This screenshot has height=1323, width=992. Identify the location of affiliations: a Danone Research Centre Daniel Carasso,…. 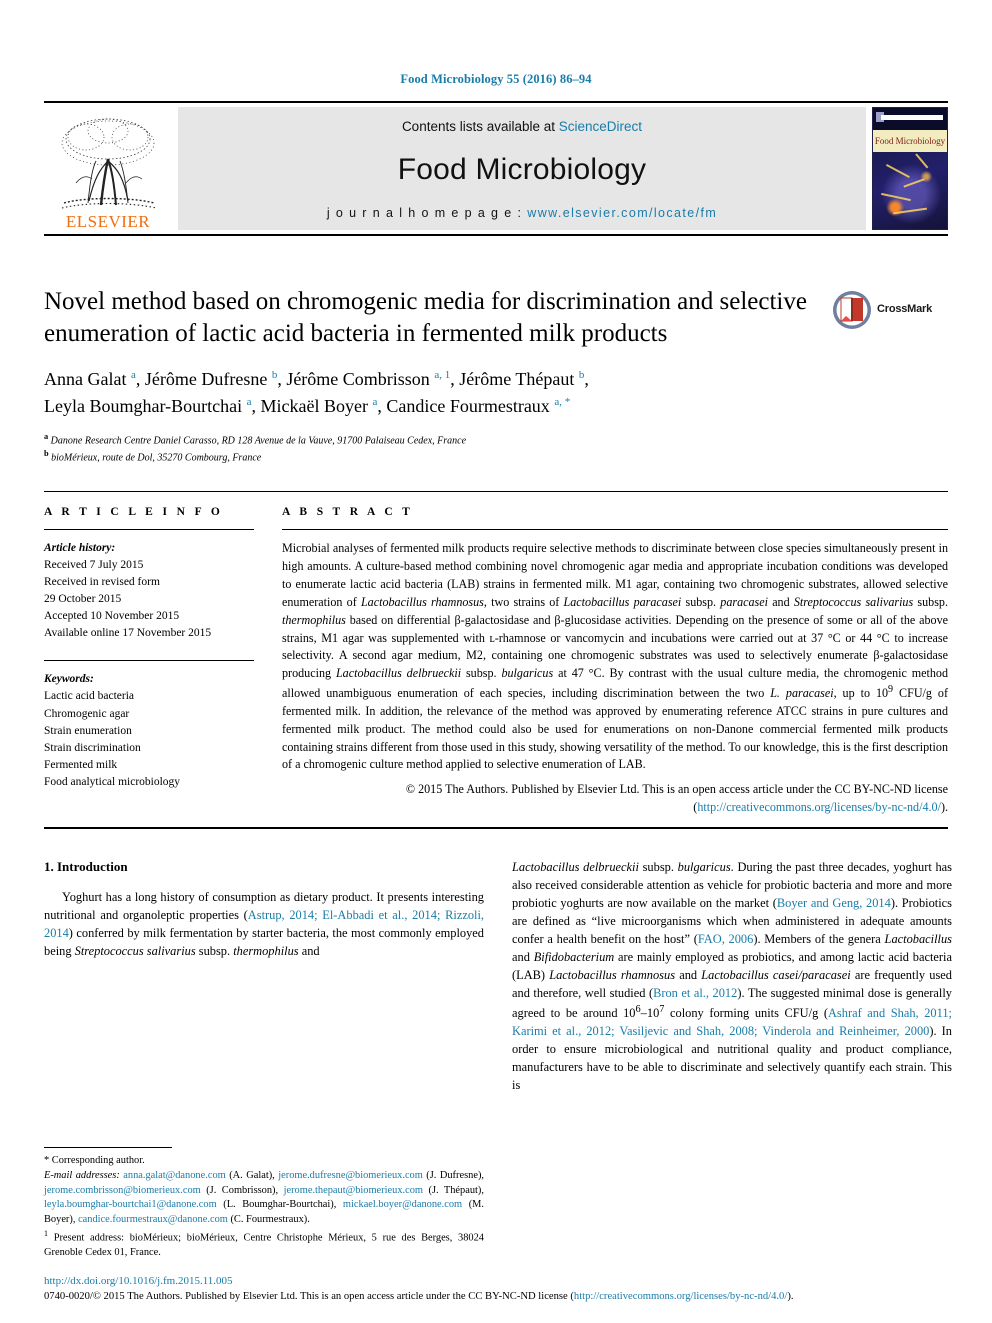
(496, 448).